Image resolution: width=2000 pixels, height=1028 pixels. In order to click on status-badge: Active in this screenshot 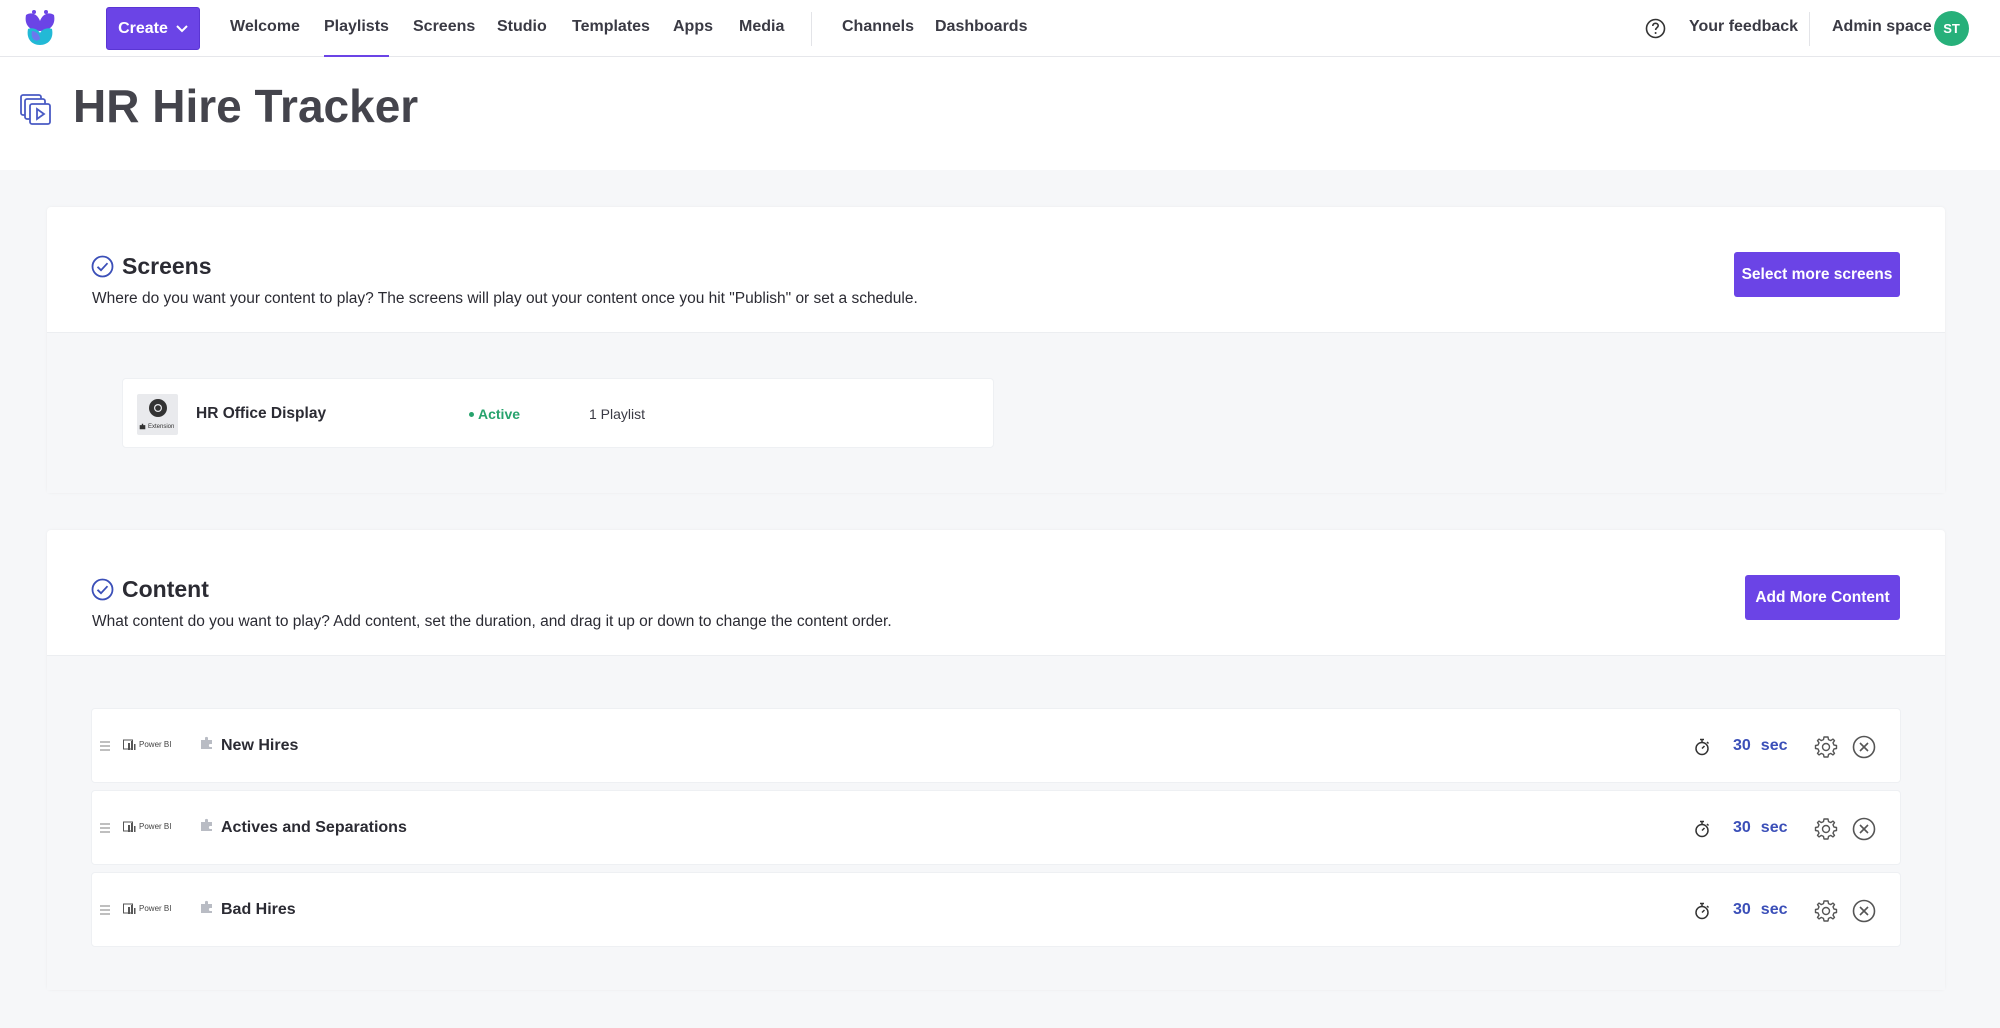, I will do `click(494, 414)`.